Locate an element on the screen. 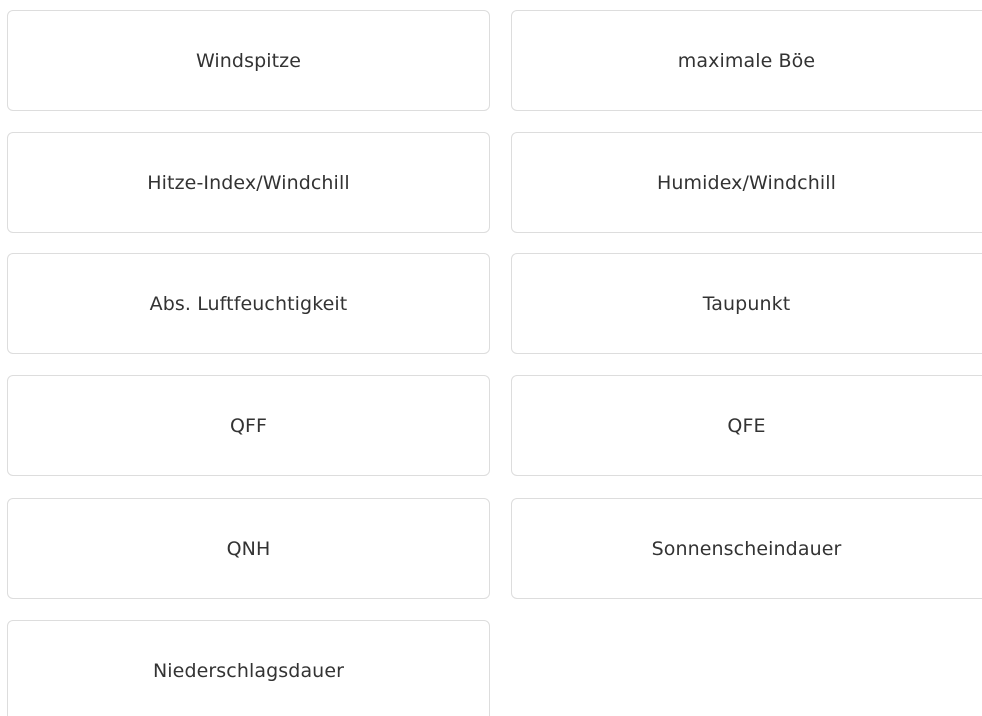 The width and height of the screenshot is (982, 716). tile-qff: QFF is located at coordinates (248, 425).